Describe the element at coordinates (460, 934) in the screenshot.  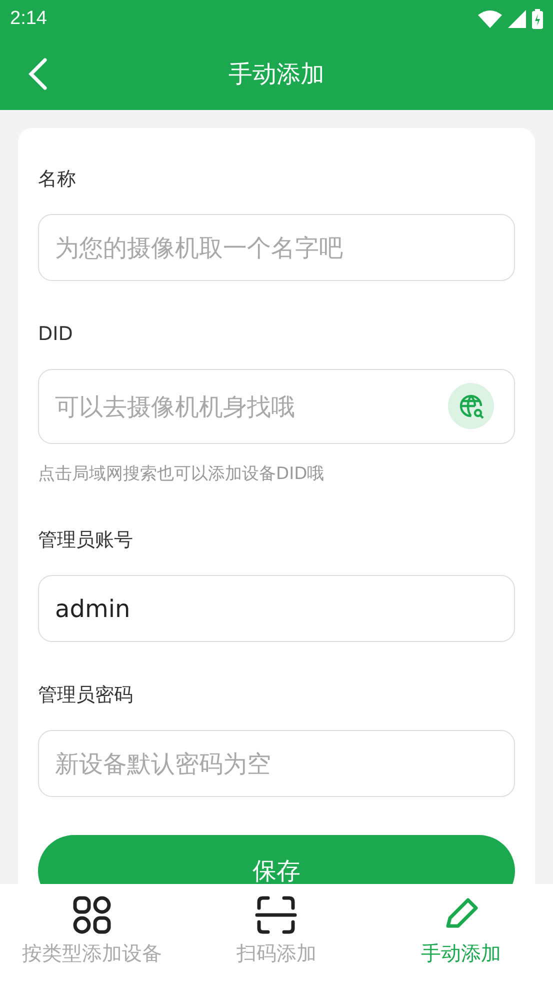
I see `nav-tab: 手动添加` at that location.